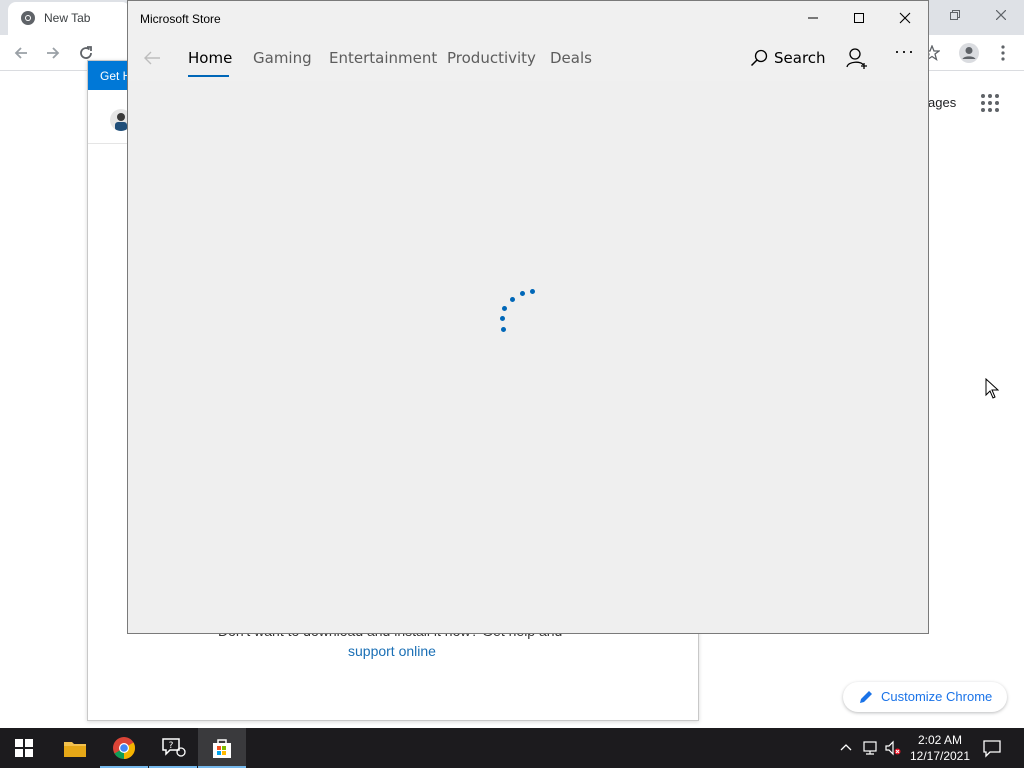 Image resolution: width=1024 pixels, height=768 pixels. Describe the element at coordinates (846, 748) in the screenshot. I see `chevron-up-icon` at that location.